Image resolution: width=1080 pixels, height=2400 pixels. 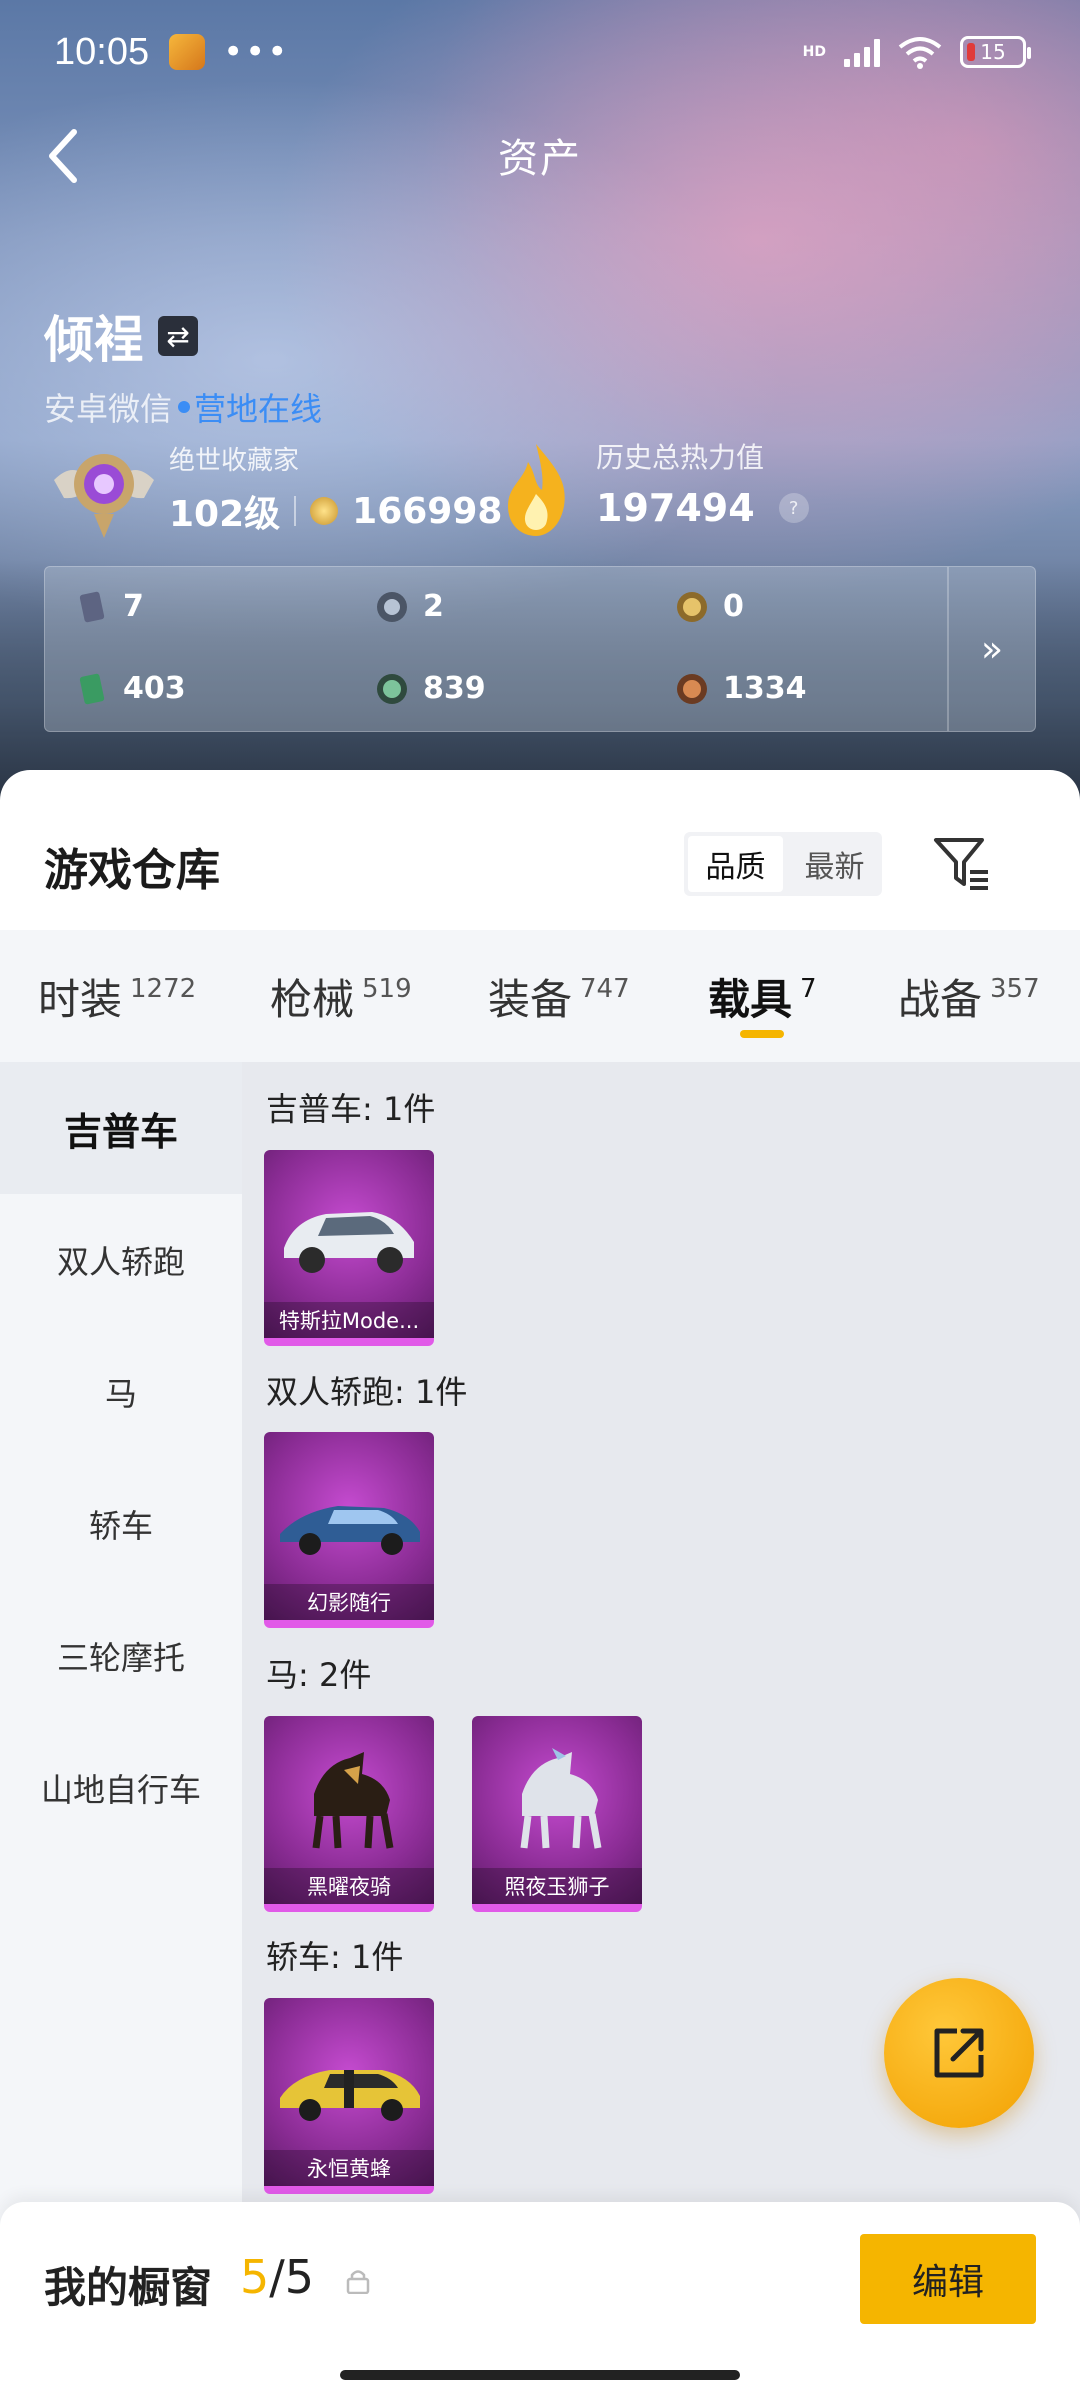 What do you see at coordinates (183, 365) in the screenshot?
I see `profile-header: 倾裎 ⇄ 安卓微信 营地在线` at bounding box center [183, 365].